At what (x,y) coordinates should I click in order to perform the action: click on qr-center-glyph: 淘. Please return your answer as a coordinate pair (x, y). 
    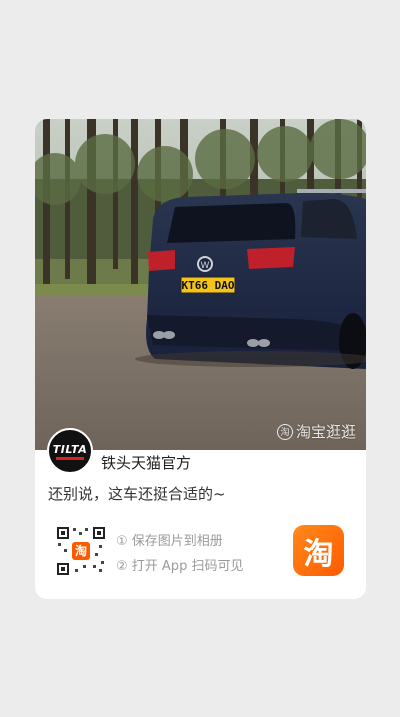
    Looking at the image, I should click on (81, 550).